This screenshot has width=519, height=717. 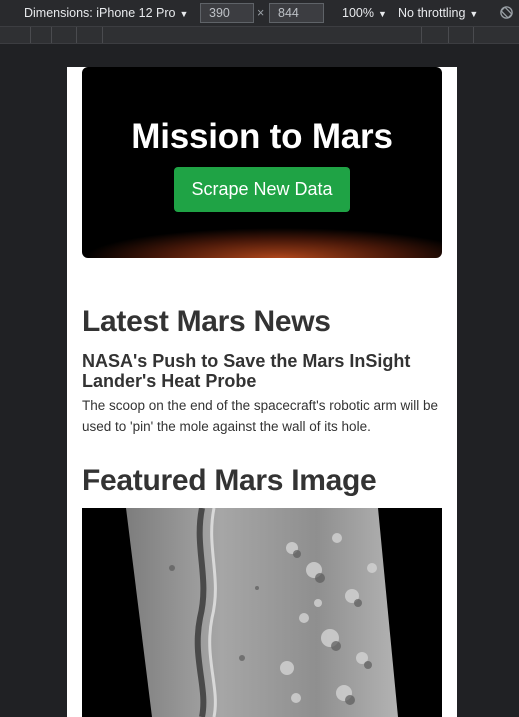 What do you see at coordinates (259, 35) in the screenshot?
I see `media-query-ruler` at bounding box center [259, 35].